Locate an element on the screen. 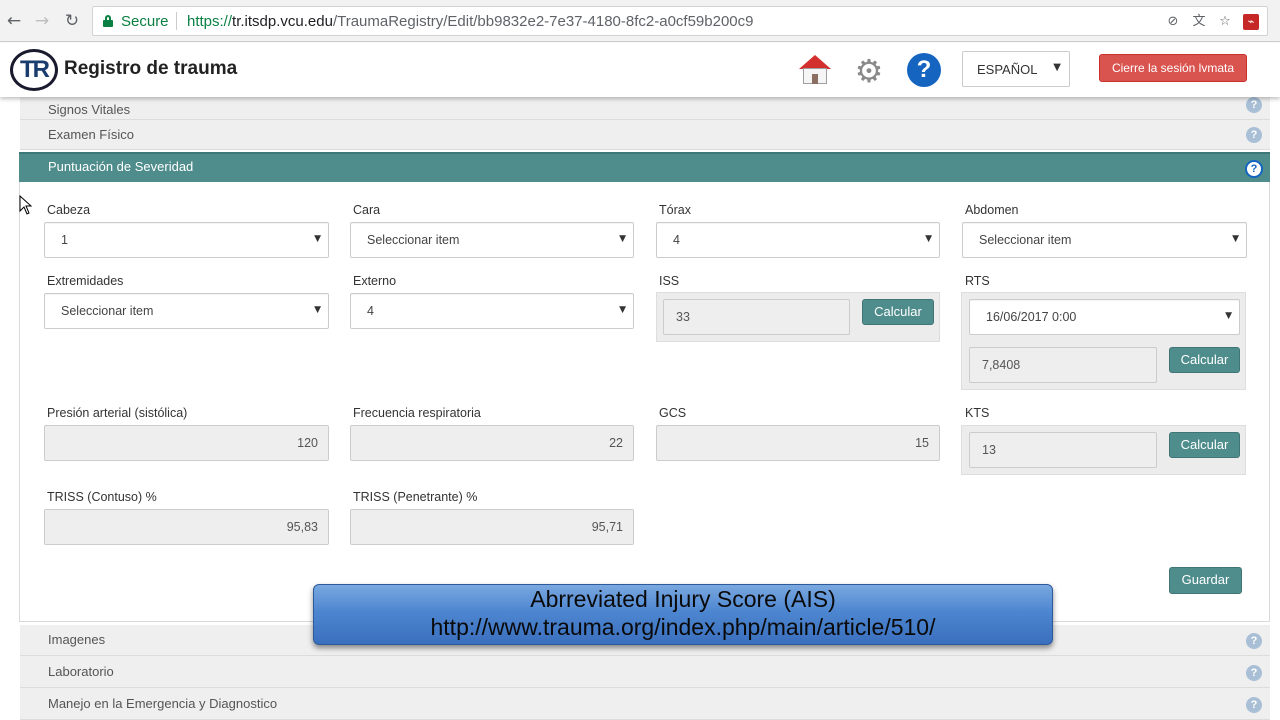 The height and width of the screenshot is (720, 1280). cabeza-select: 1 ▼ is located at coordinates (186, 240).